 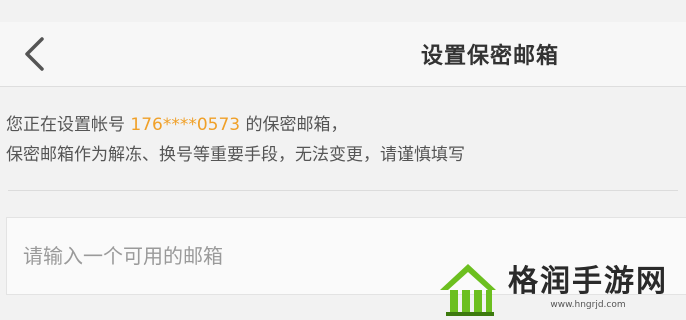 What do you see at coordinates (588, 281) in the screenshot?
I see `watermark-name: 格润手游网` at bounding box center [588, 281].